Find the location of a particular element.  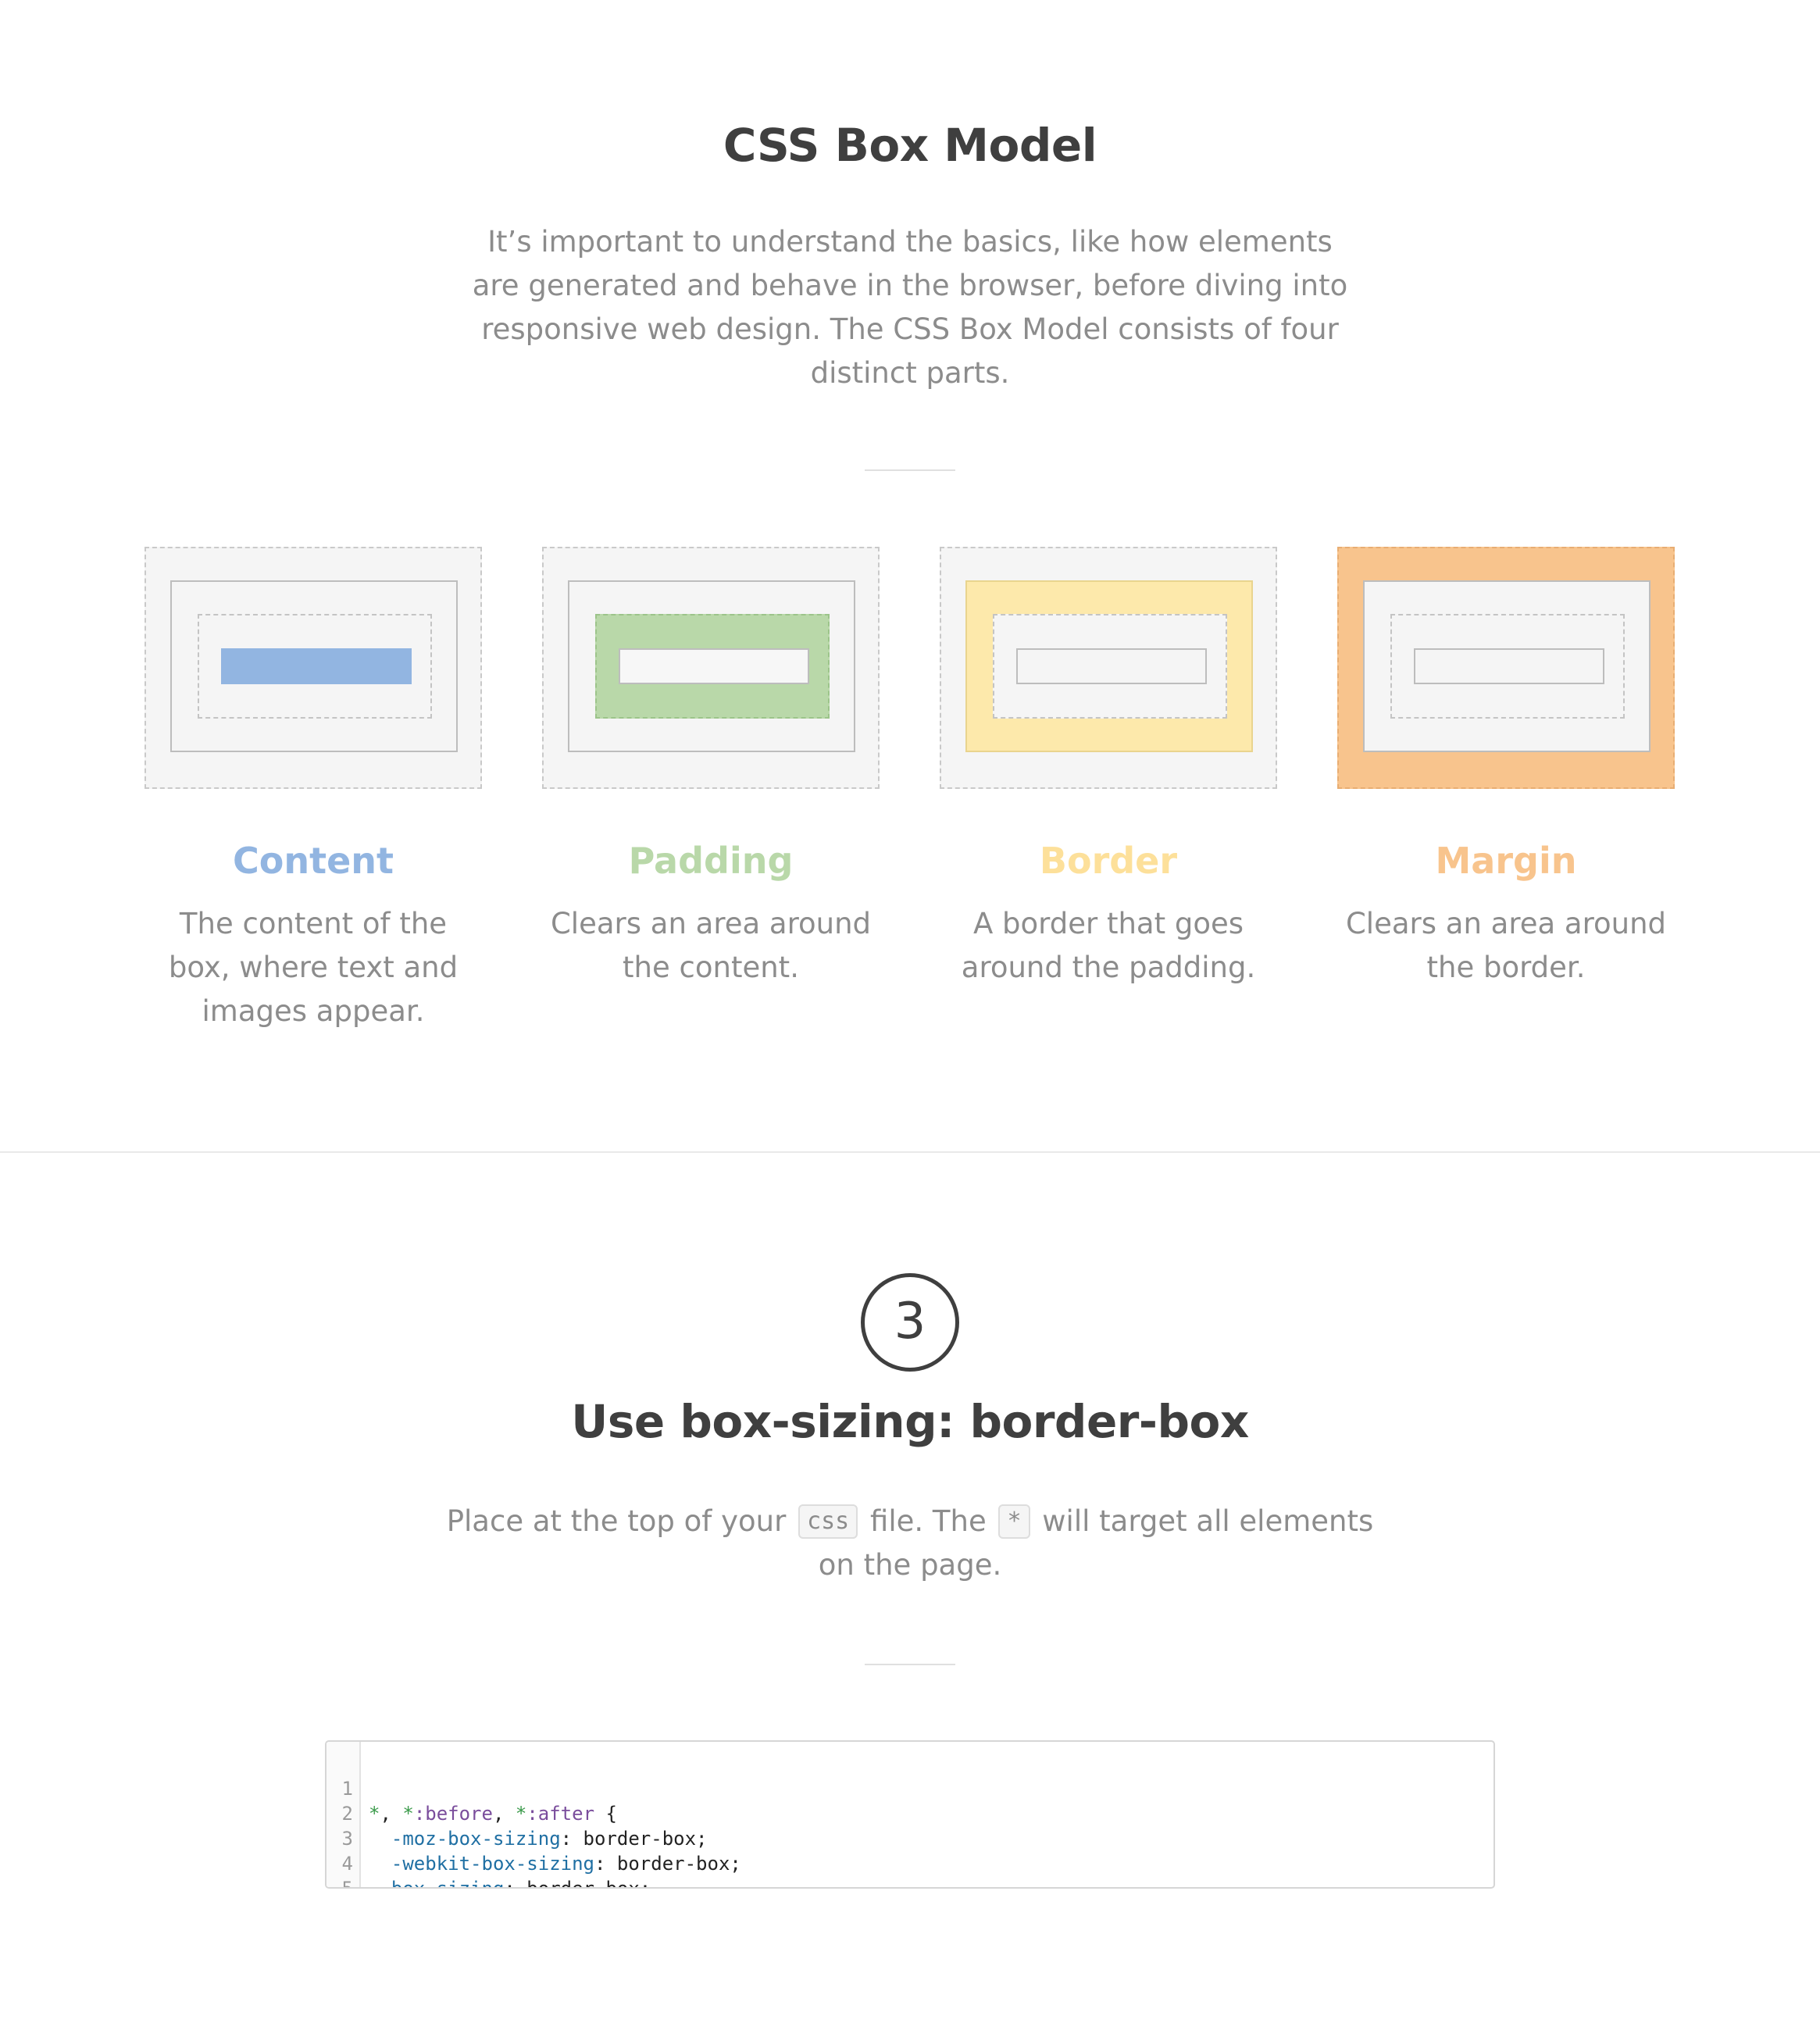

code-line: 2 -moz-box-sizing: border-box; is located at coordinates (910, 1813).